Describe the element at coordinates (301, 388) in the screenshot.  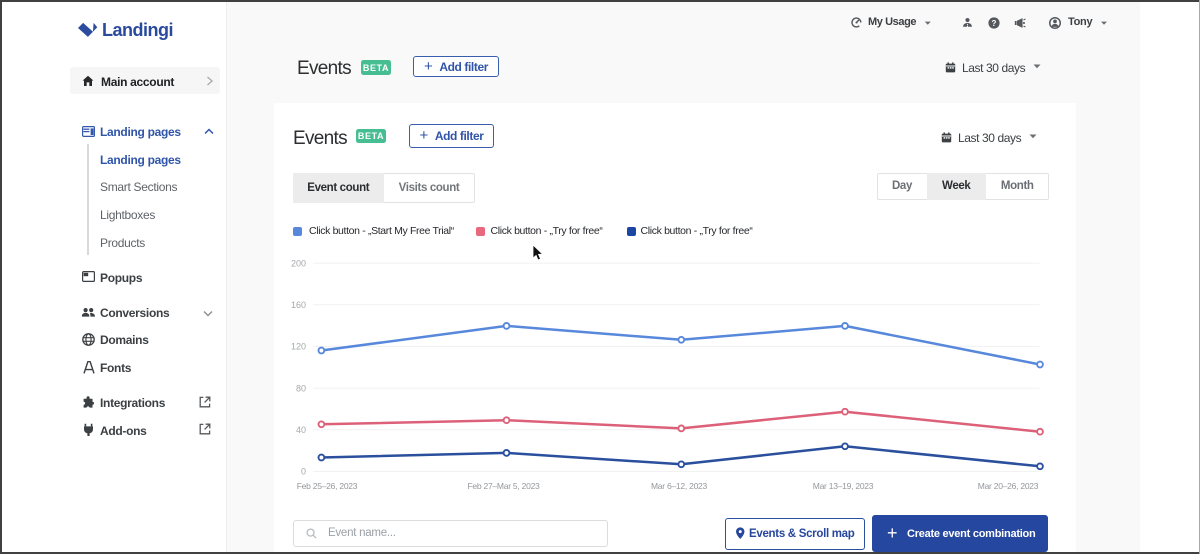
I see `svg-text: 80` at that location.